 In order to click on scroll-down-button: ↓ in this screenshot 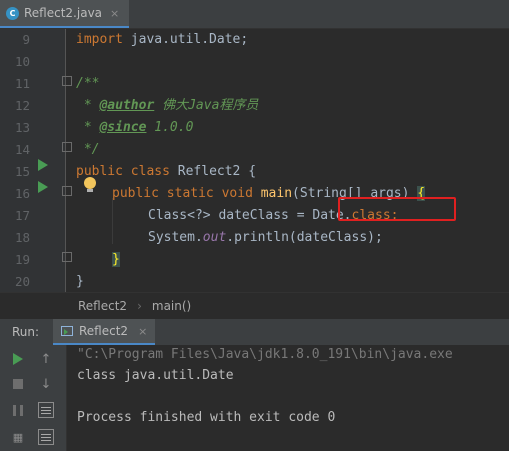, I will do `click(46, 384)`.